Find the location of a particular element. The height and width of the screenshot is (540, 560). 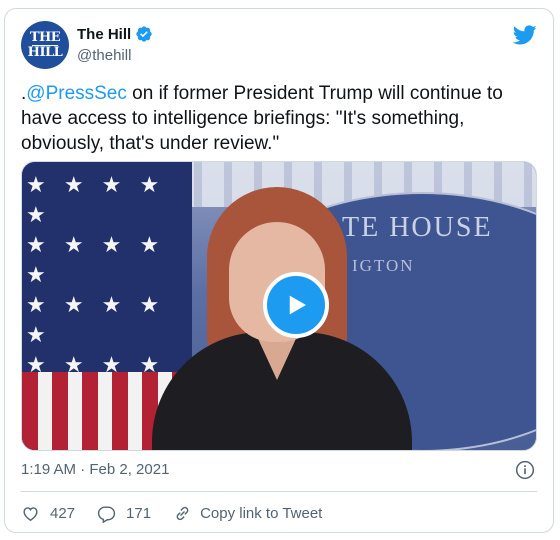

avatar: THE HILL is located at coordinates (45, 45).